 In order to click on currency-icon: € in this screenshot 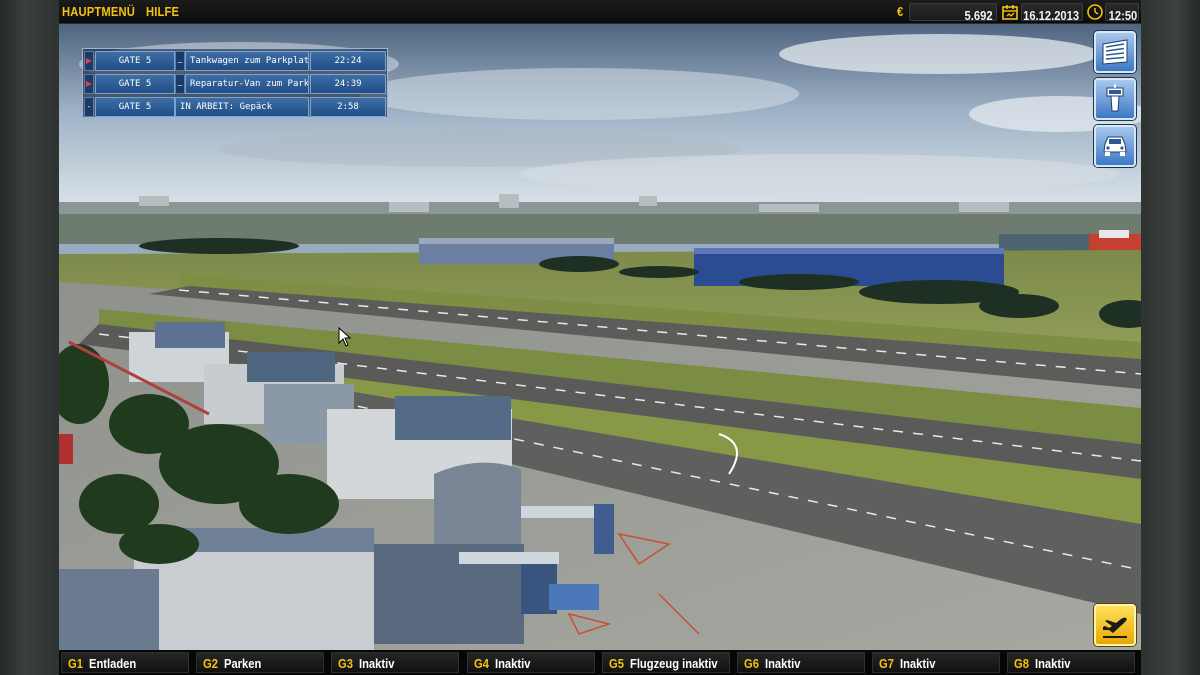, I will do `click(900, 11)`.